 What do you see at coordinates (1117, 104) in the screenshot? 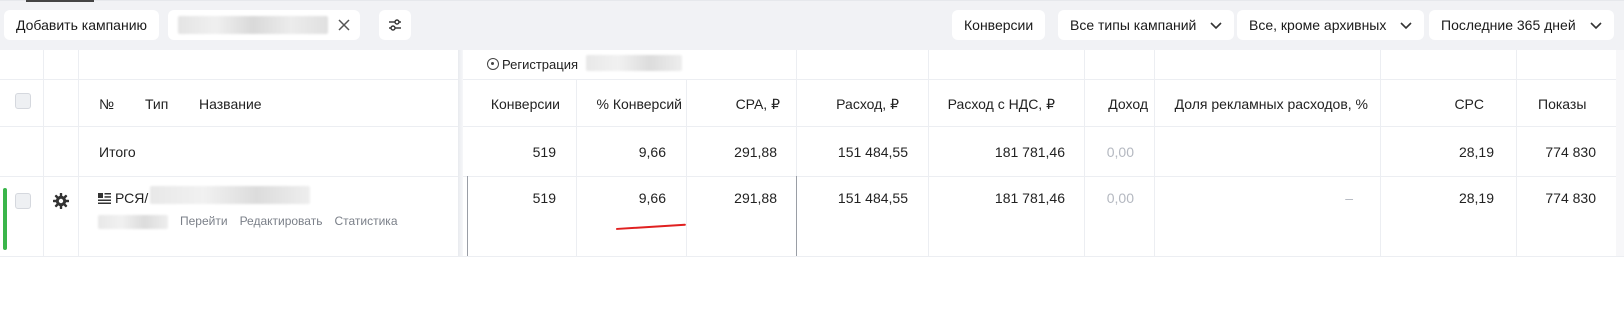
I see `col-income-header: Доход` at bounding box center [1117, 104].